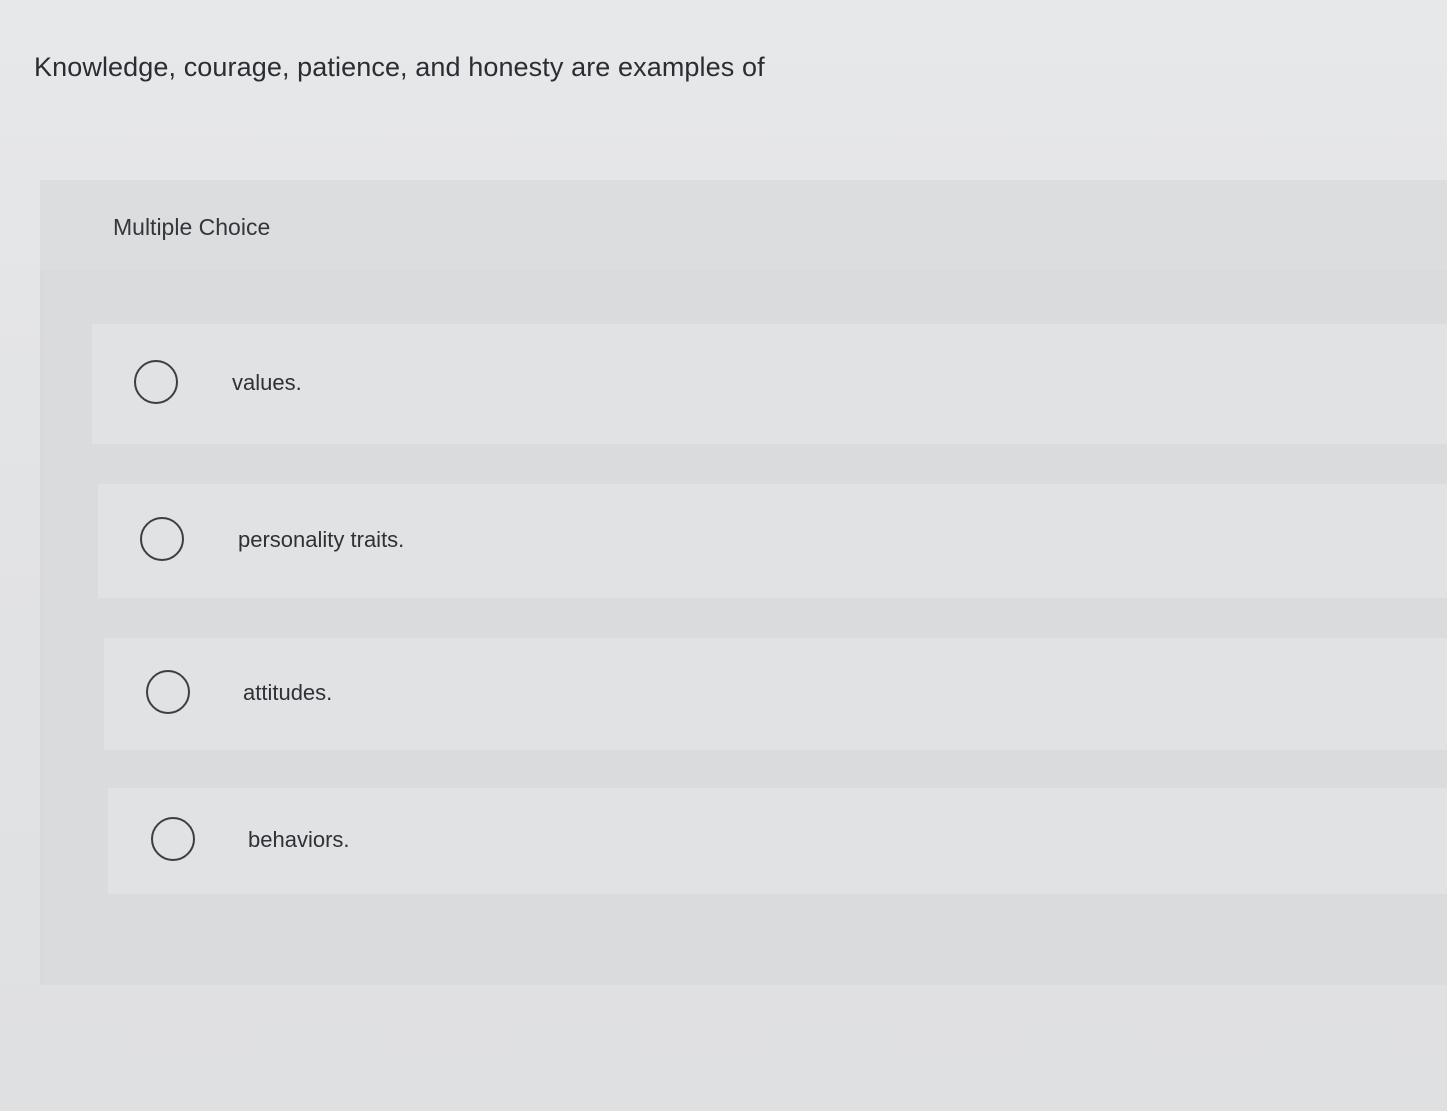  Describe the element at coordinates (267, 382) in the screenshot. I see `answer-option-label: values.` at that location.